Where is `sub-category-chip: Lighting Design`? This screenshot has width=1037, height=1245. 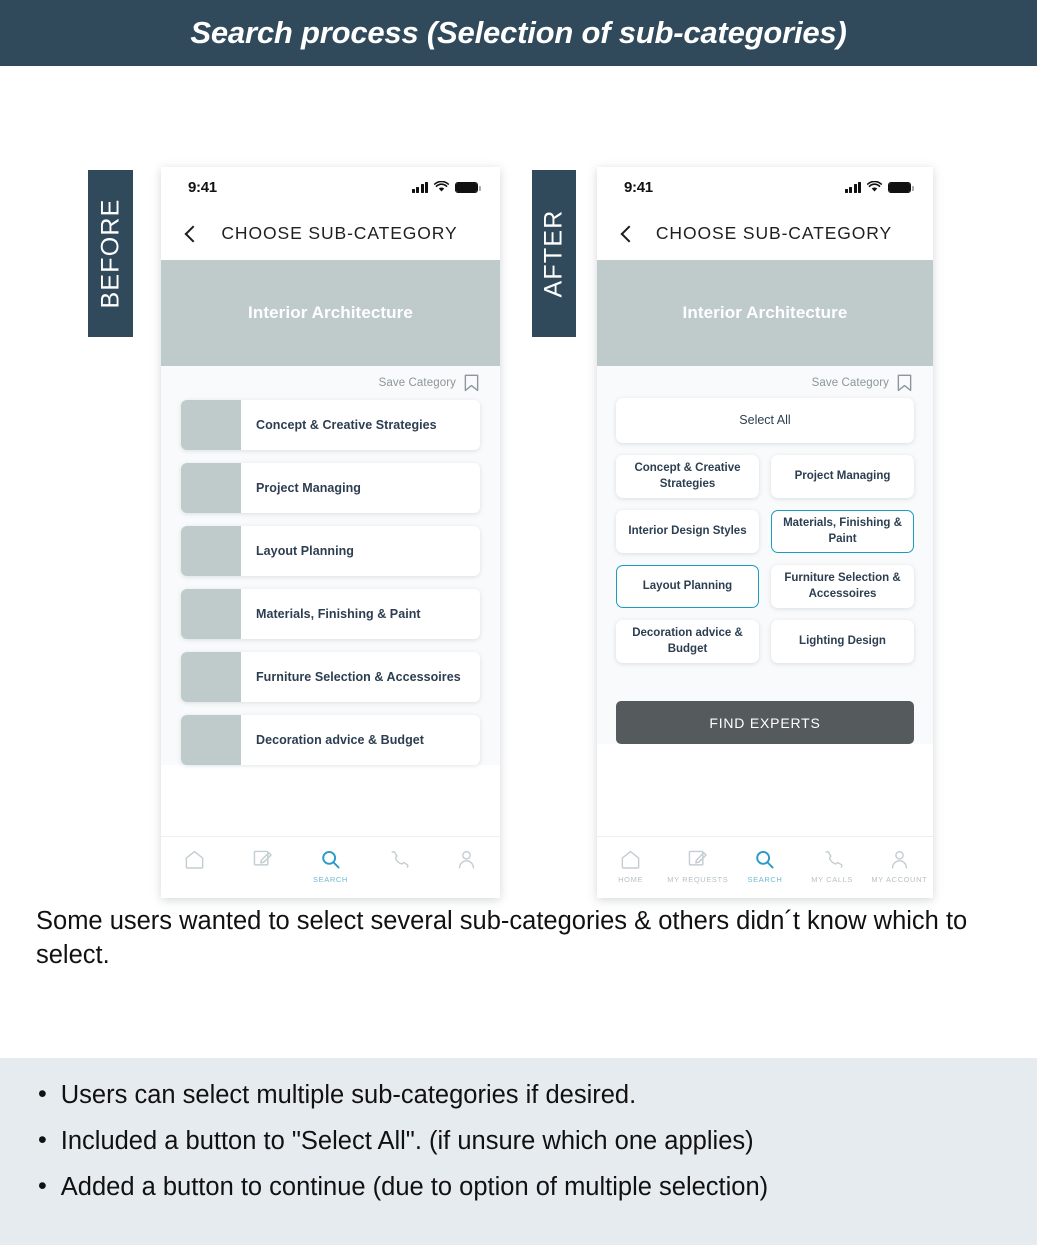 sub-category-chip: Lighting Design is located at coordinates (842, 641).